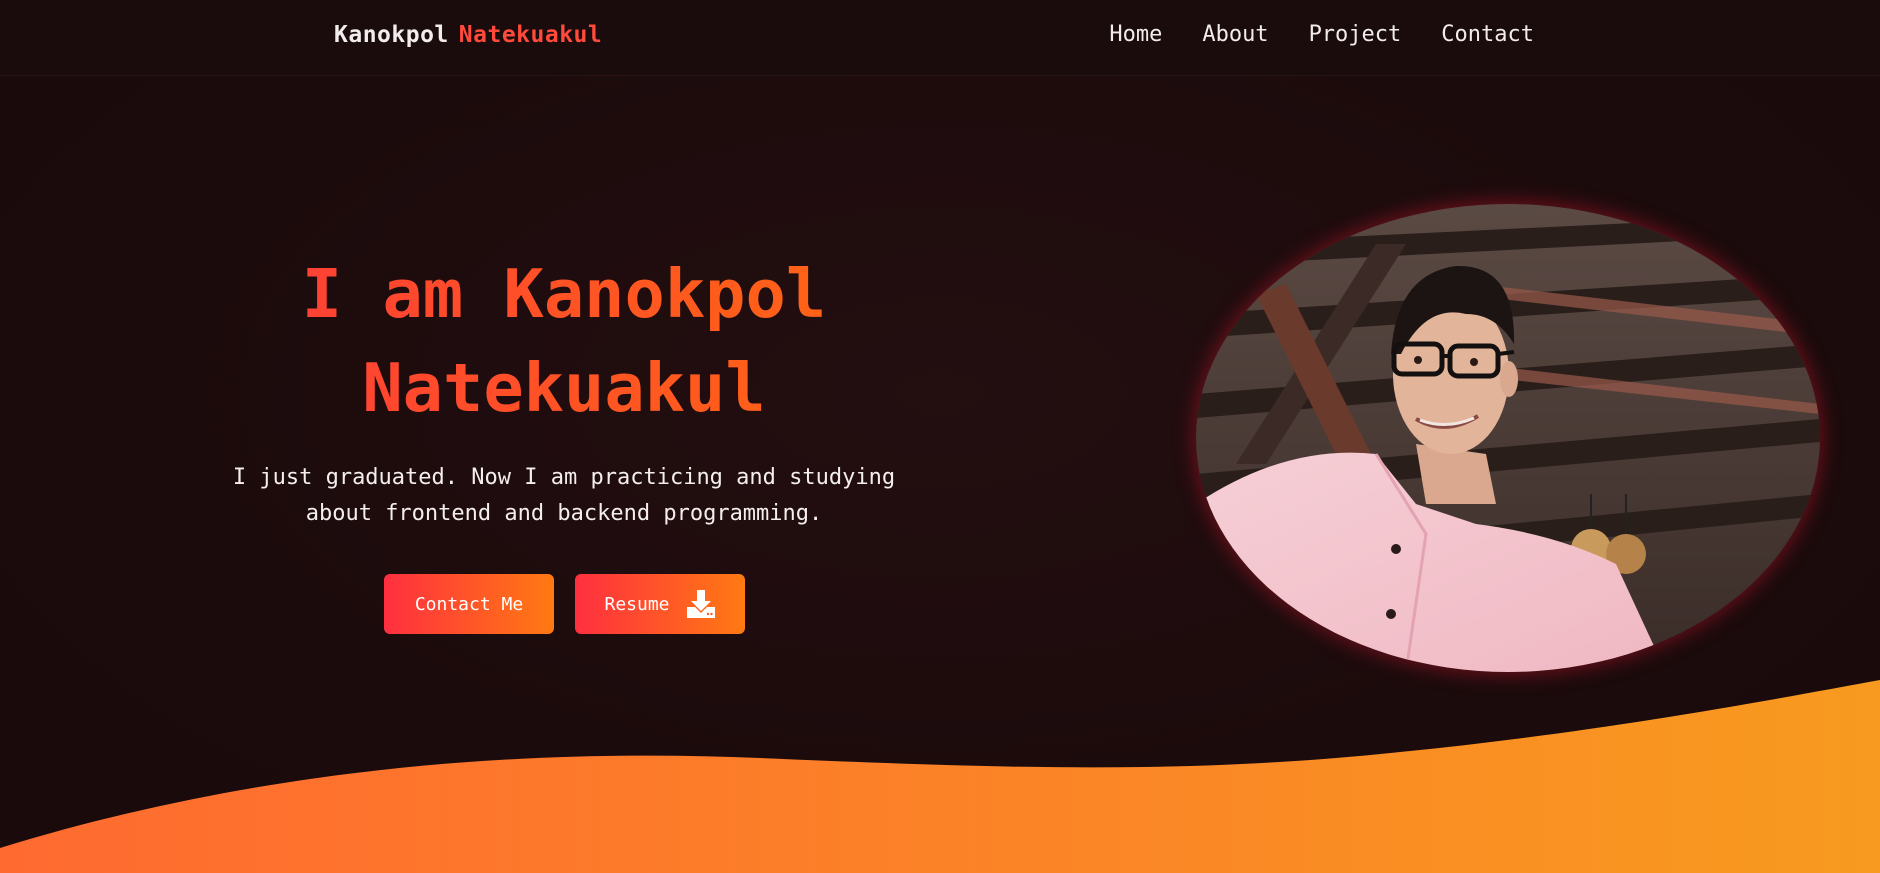 The image size is (1880, 873). I want to click on hero-subtitle-line2: about frontend and backend programming., so click(564, 513).